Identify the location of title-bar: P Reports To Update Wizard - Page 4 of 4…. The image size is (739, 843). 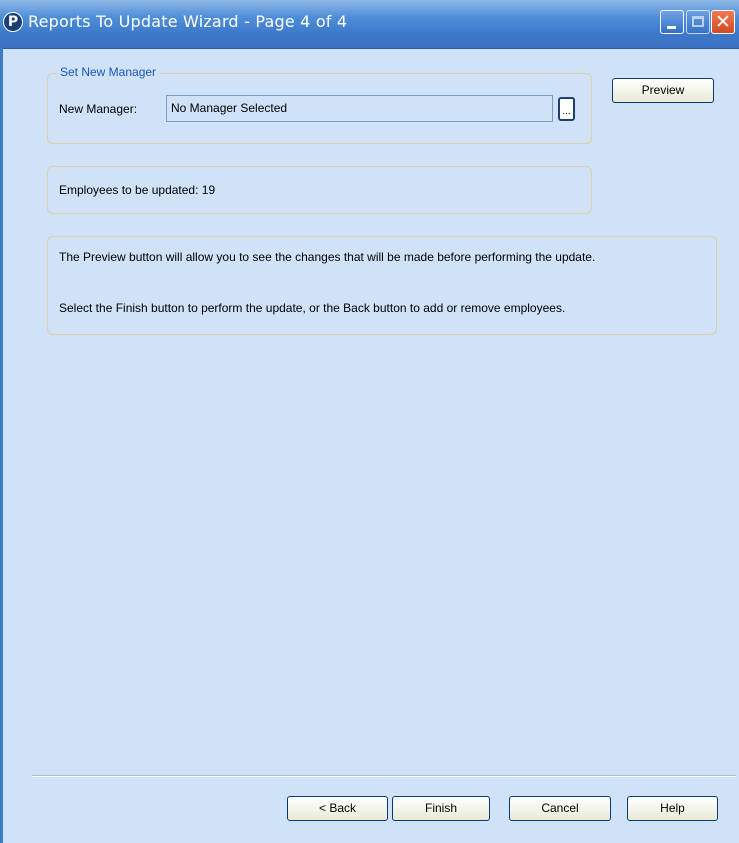
(369, 24).